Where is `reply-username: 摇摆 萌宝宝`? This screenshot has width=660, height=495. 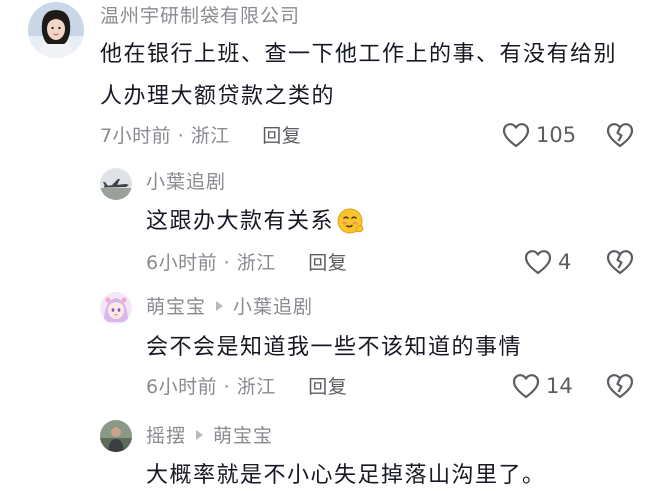 reply-username: 摇摆 萌宝宝 is located at coordinates (209, 436).